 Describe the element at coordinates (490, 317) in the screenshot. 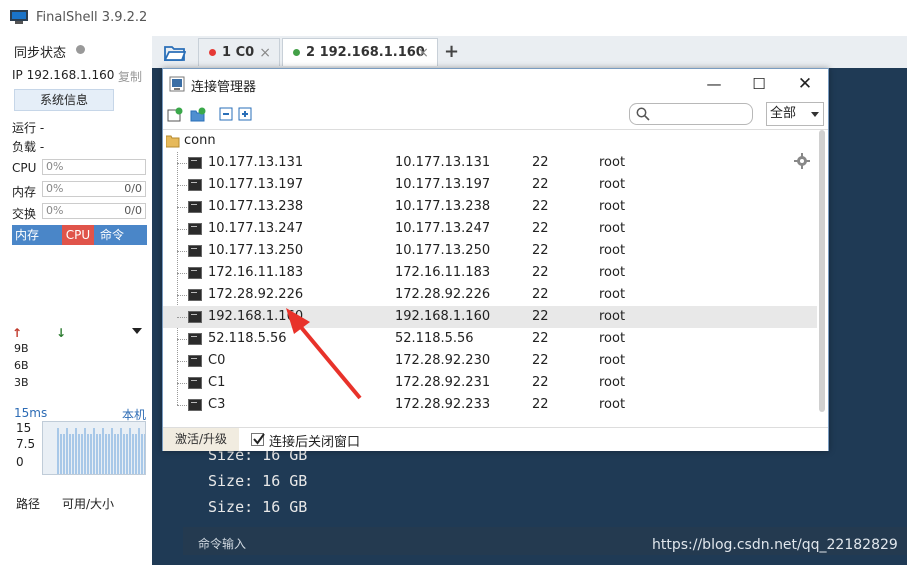

I see `connection-row: 192.168.1.160 192.168.1.160 22 root` at that location.